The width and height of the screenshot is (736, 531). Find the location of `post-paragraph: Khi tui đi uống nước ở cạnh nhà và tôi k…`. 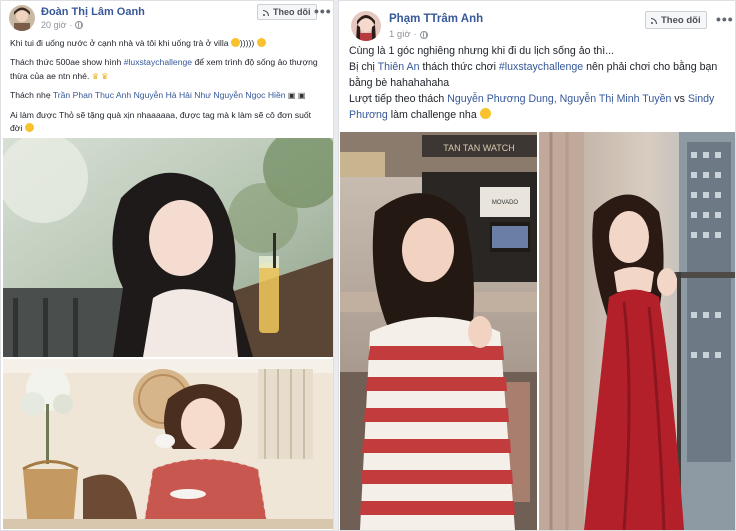

post-paragraph: Khi tui đi uống nước ở cạnh nhà và tôi k… is located at coordinates (167, 43).